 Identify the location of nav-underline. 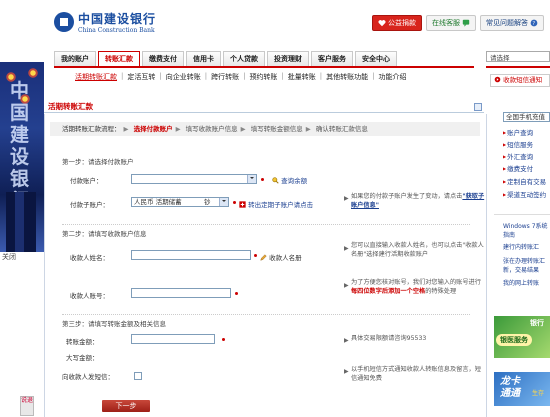
(264, 67).